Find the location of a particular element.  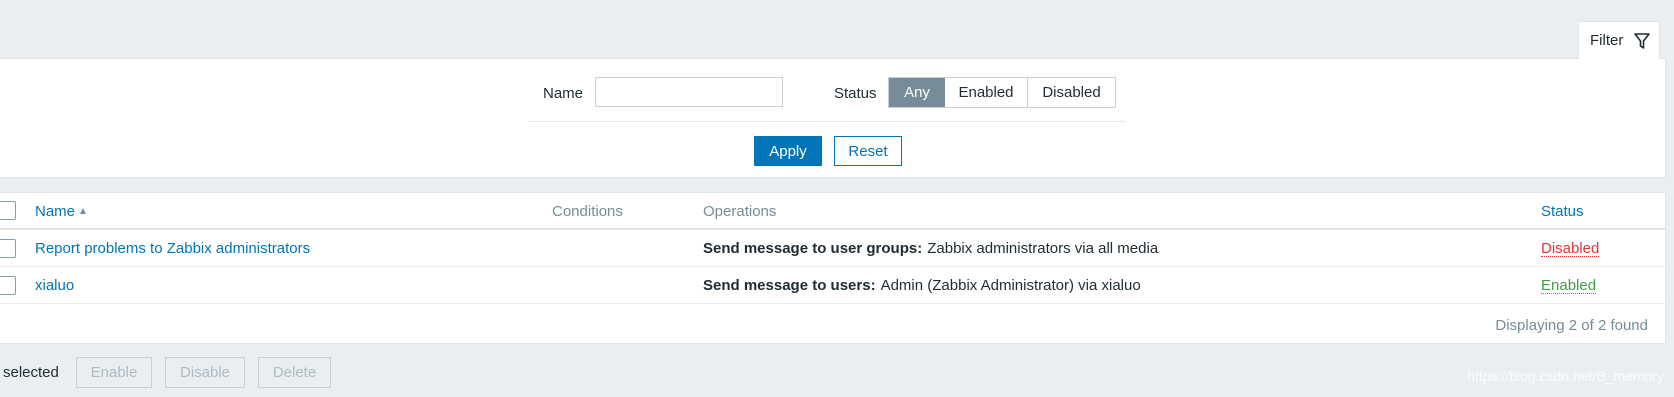

status-cell: Enabled is located at coordinates (1569, 285).